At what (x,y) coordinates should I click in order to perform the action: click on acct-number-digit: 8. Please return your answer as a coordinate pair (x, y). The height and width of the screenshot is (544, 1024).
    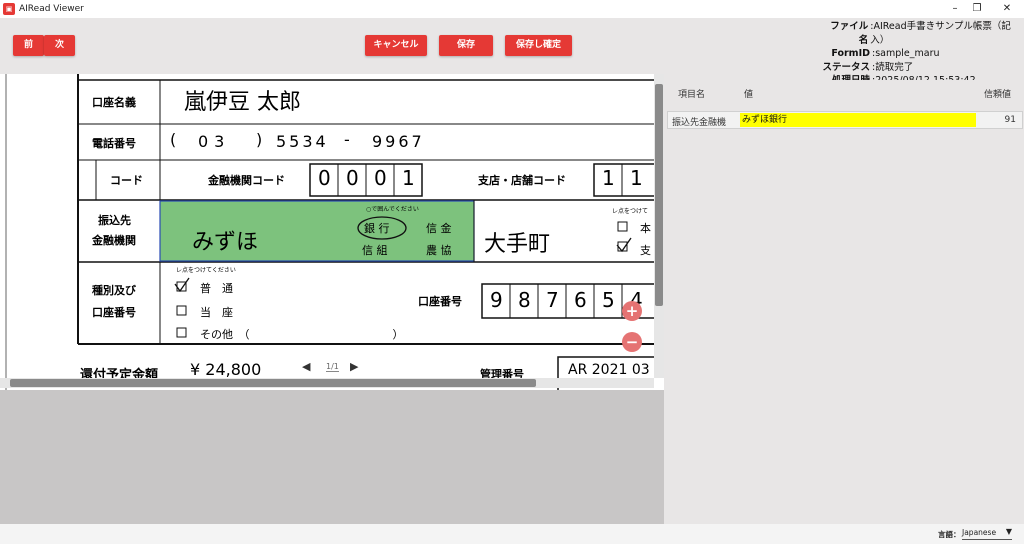
    Looking at the image, I should click on (524, 300).